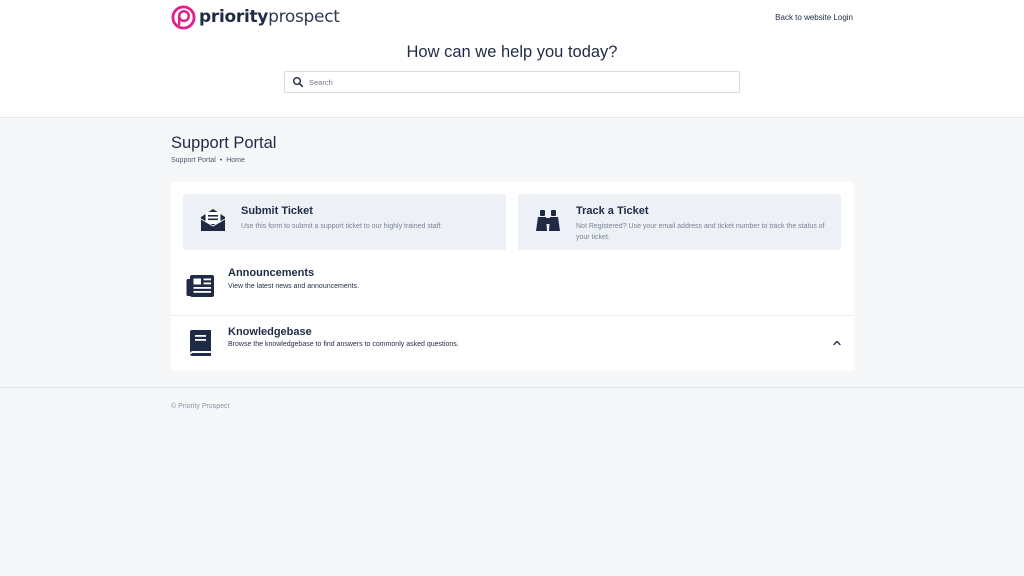 This screenshot has height=576, width=1024. I want to click on copyright-text: © Priority Prospect, so click(200, 406).